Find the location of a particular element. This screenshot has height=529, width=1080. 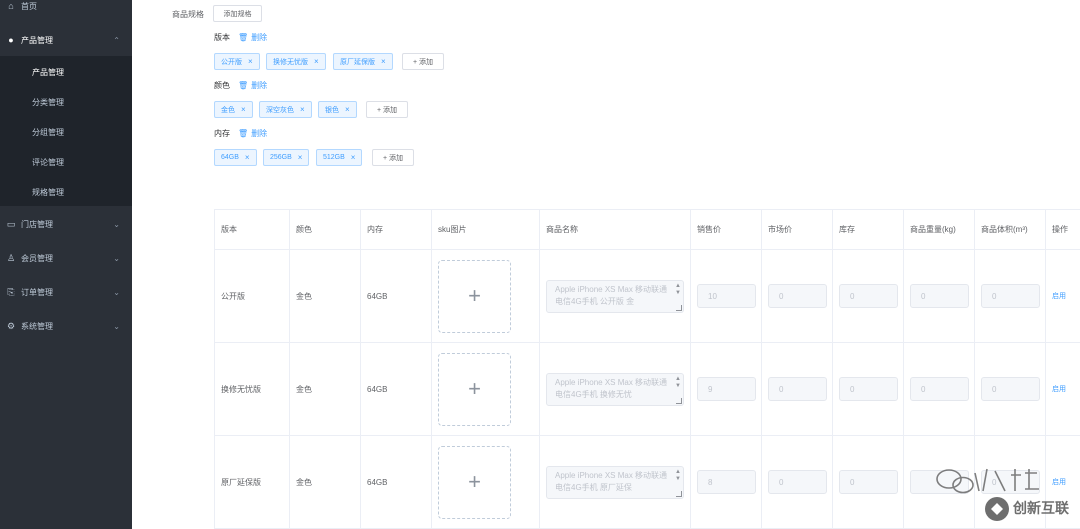

cell-stock: 0 is located at coordinates (868, 296).